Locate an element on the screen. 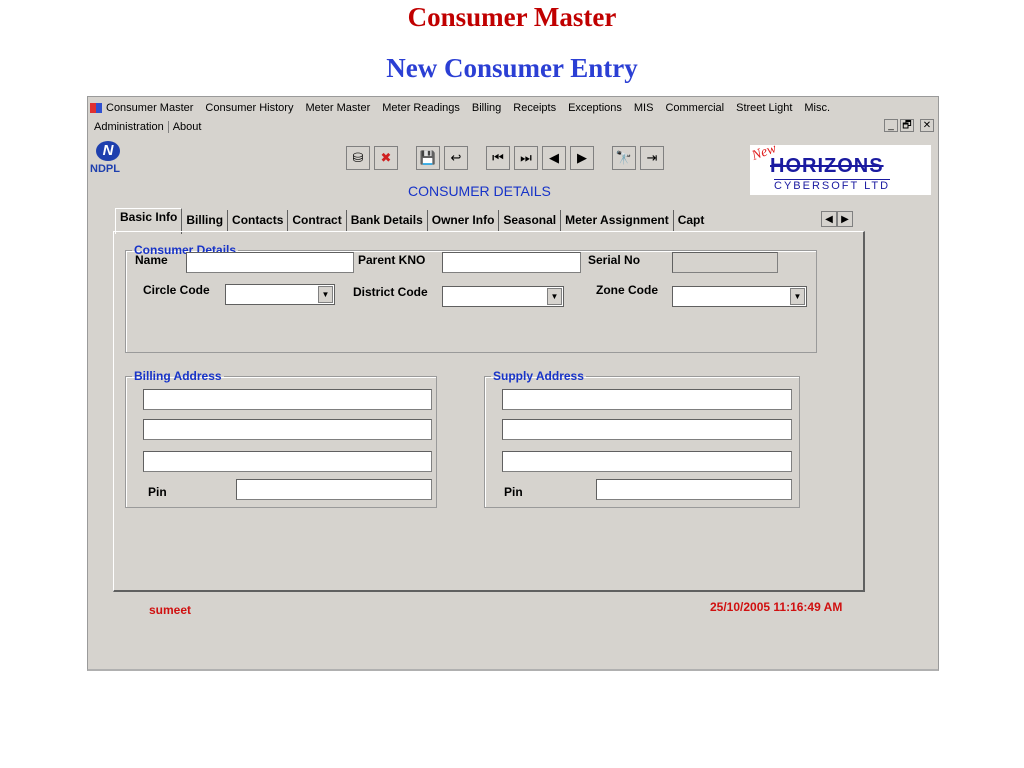 Image resolution: width=1024 pixels, height=768 pixels. horizons-logo-title: HORIZONS is located at coordinates (827, 166).